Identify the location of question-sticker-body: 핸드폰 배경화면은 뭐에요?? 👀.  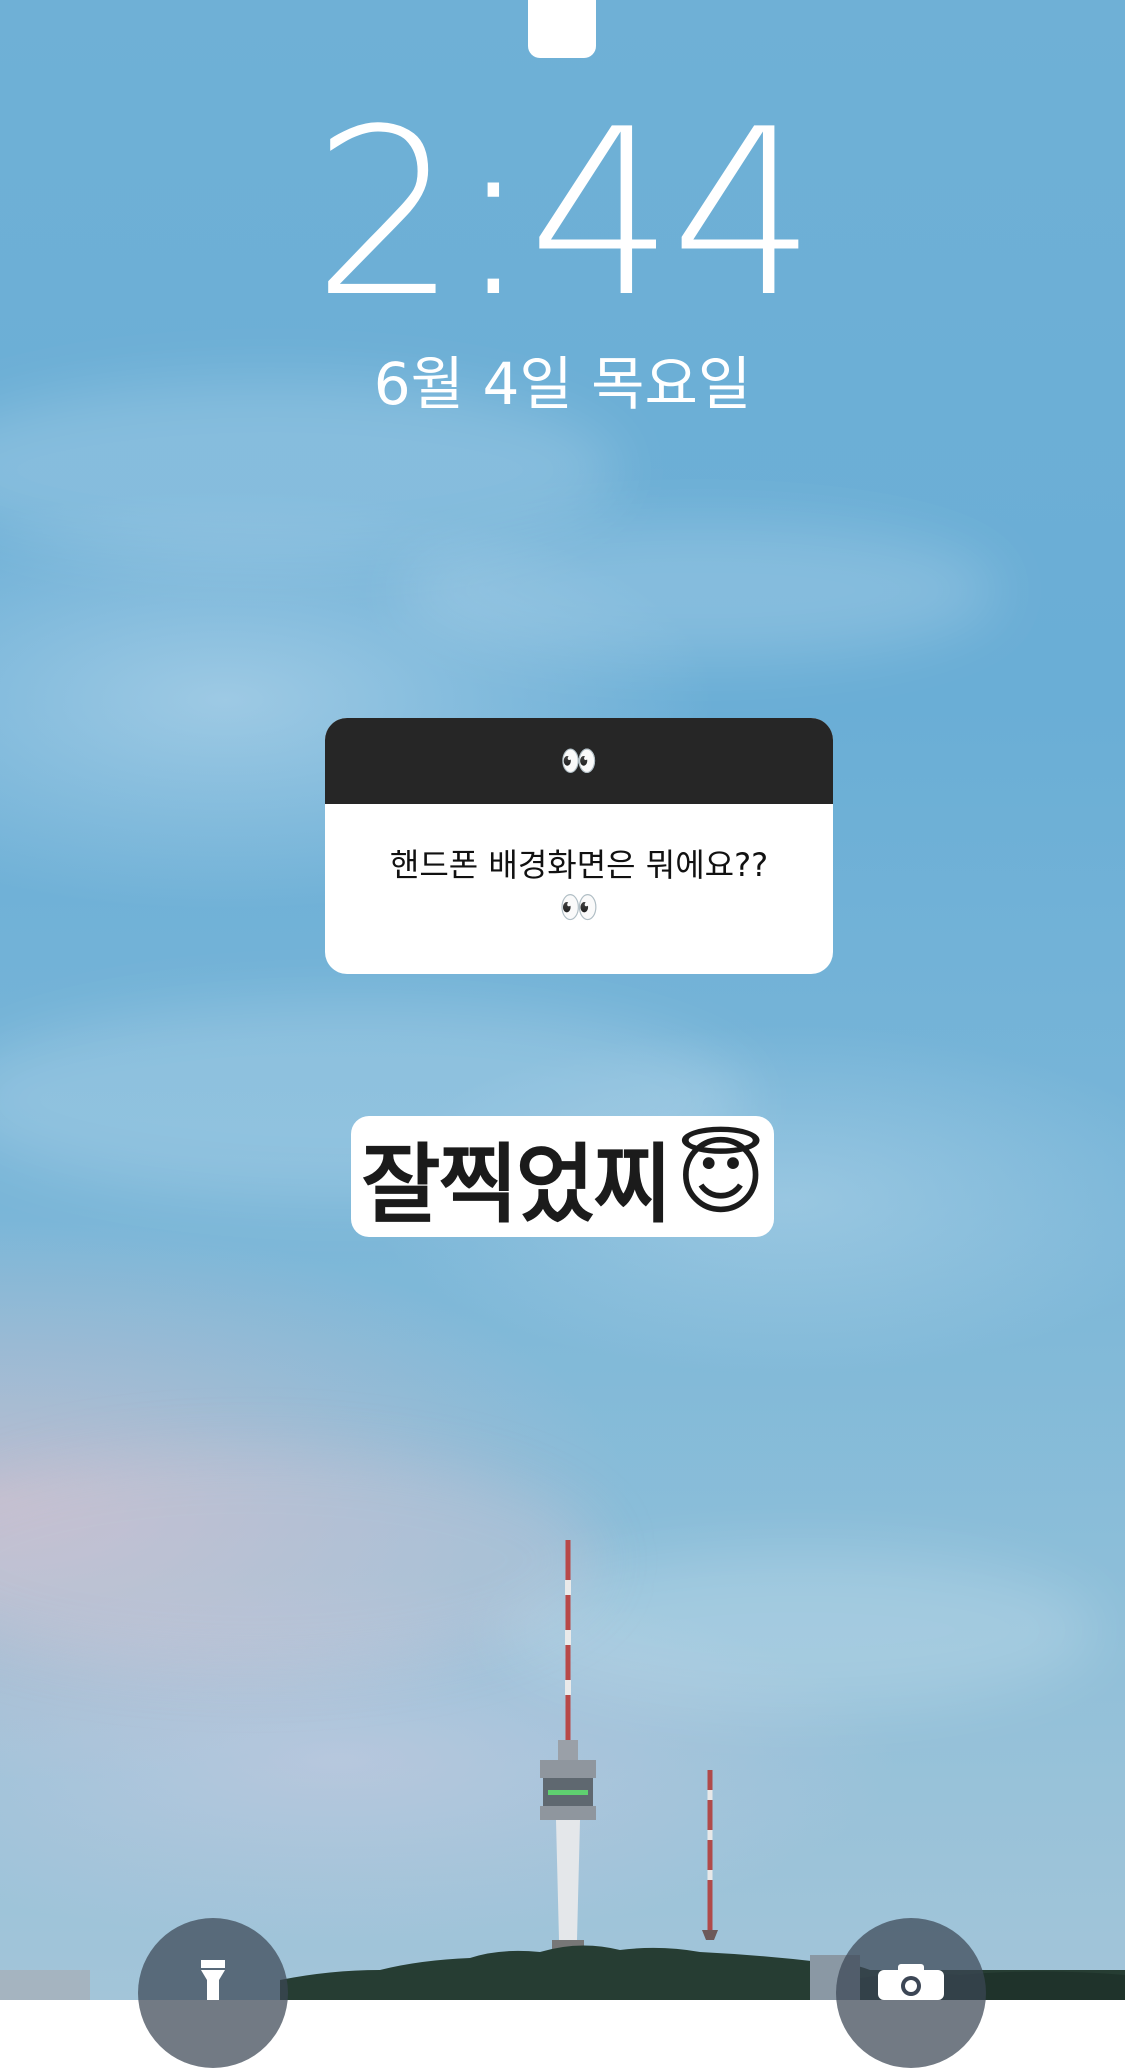
(579, 866).